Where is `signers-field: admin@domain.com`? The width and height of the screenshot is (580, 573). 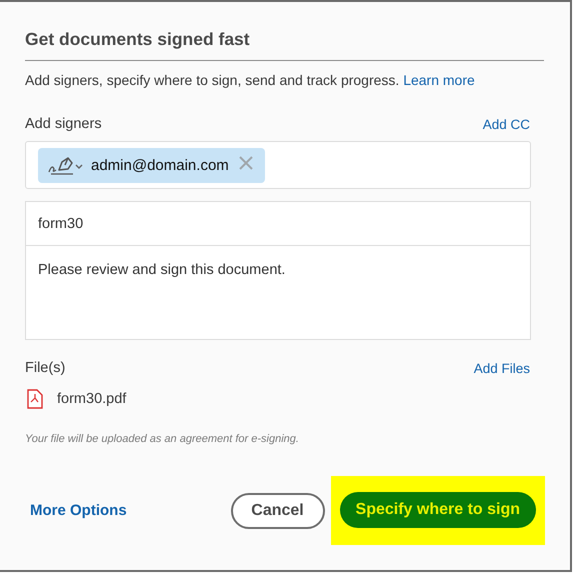 signers-field: admin@domain.com is located at coordinates (278, 165).